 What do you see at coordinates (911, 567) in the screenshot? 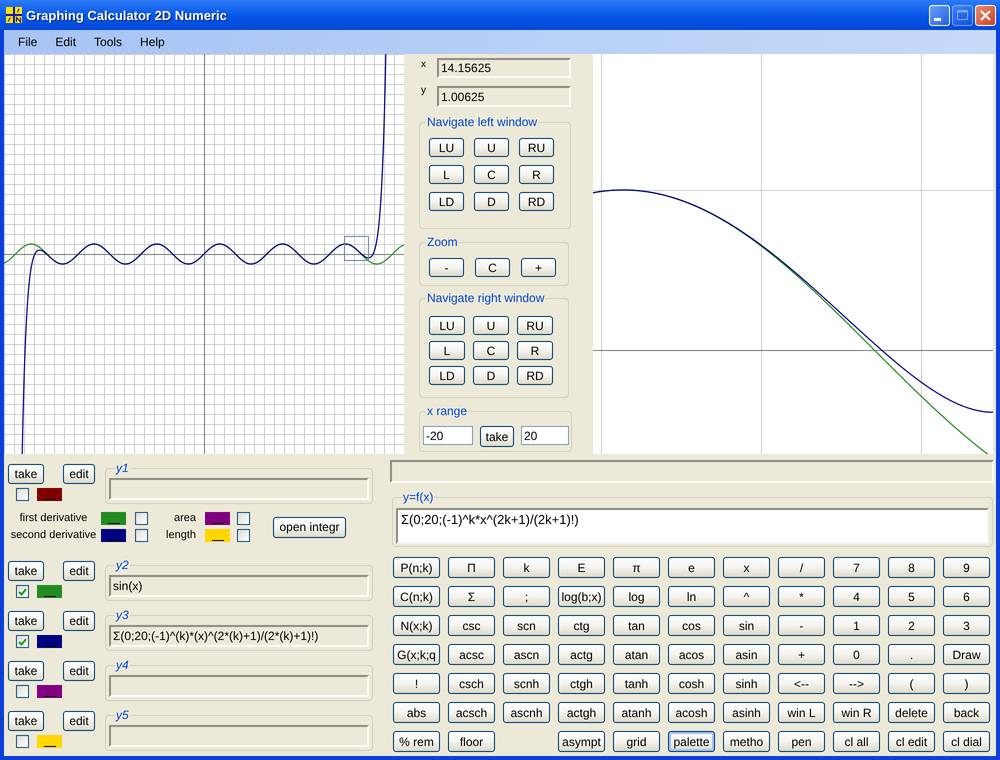
I see `keypad-button: 8` at bounding box center [911, 567].